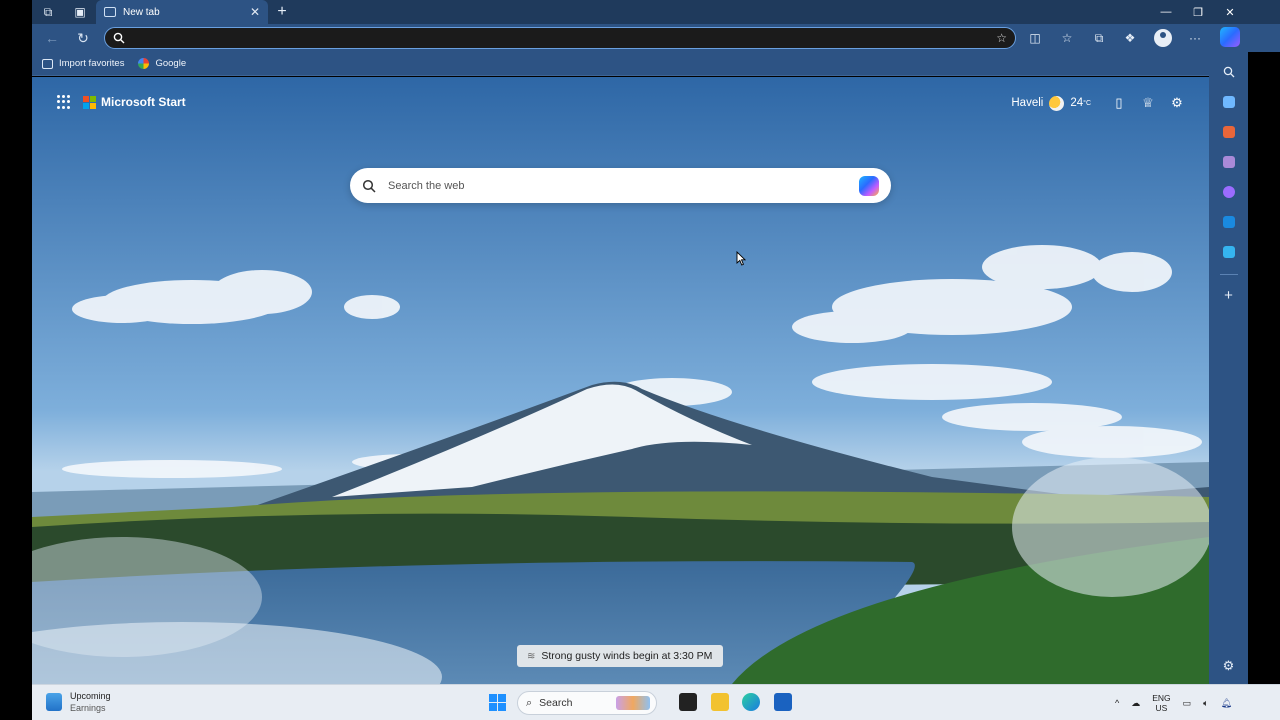 Image resolution: width=1280 pixels, height=720 pixels. What do you see at coordinates (1166, 12) in the screenshot?
I see `minimize-button: —` at bounding box center [1166, 12].